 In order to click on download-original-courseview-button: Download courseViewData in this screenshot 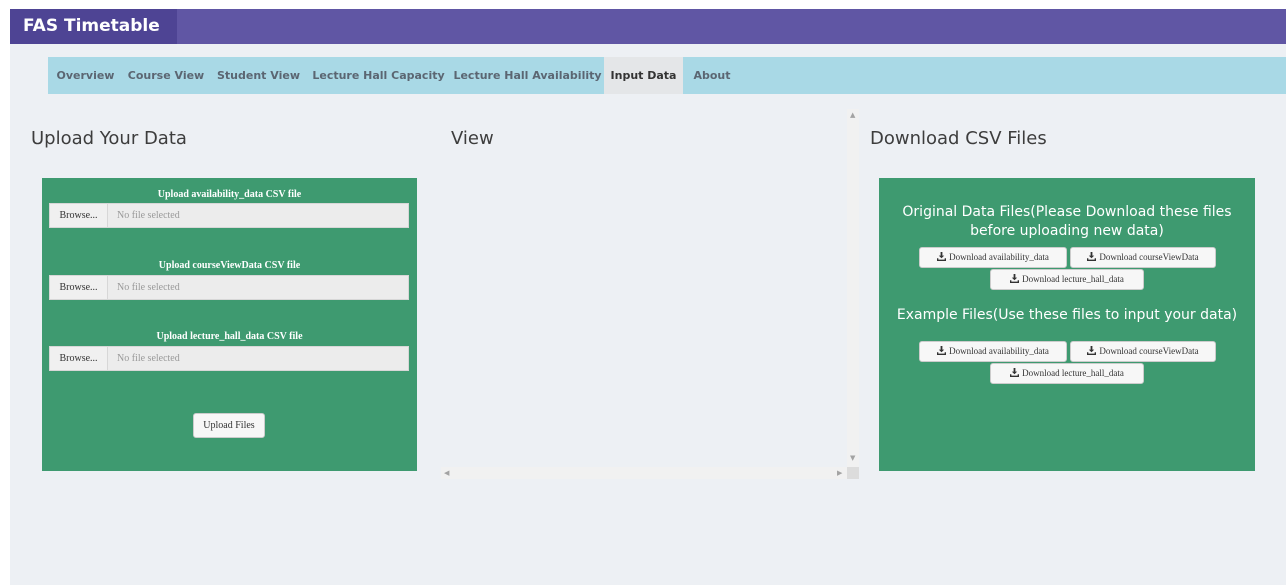, I will do `click(1143, 257)`.